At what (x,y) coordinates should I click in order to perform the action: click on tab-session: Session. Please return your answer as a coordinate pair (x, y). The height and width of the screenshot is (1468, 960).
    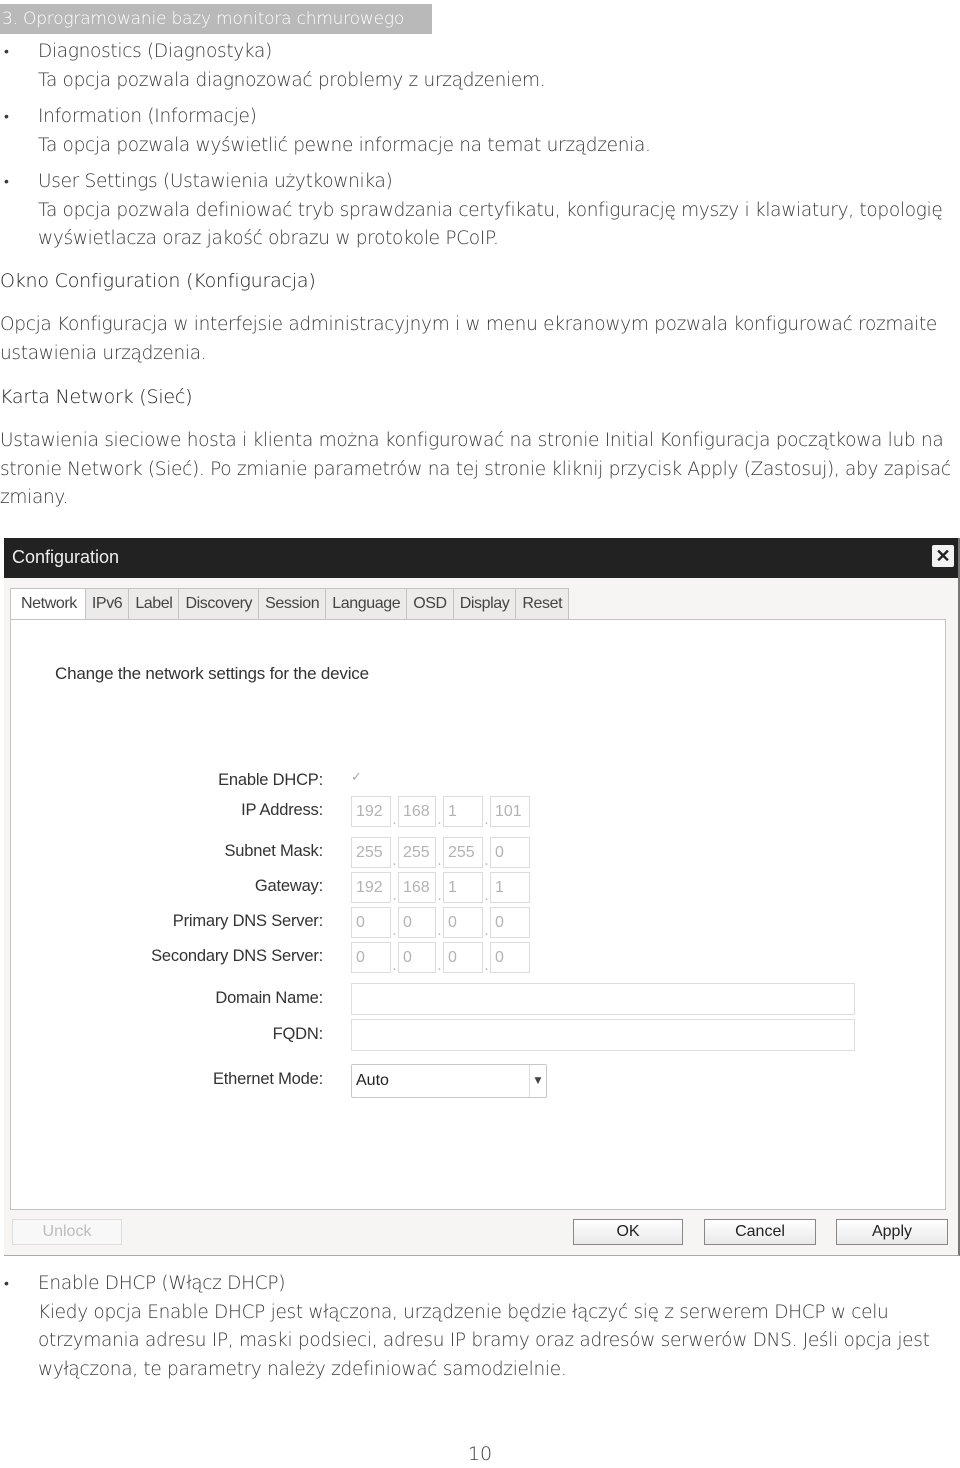
    Looking at the image, I should click on (293, 604).